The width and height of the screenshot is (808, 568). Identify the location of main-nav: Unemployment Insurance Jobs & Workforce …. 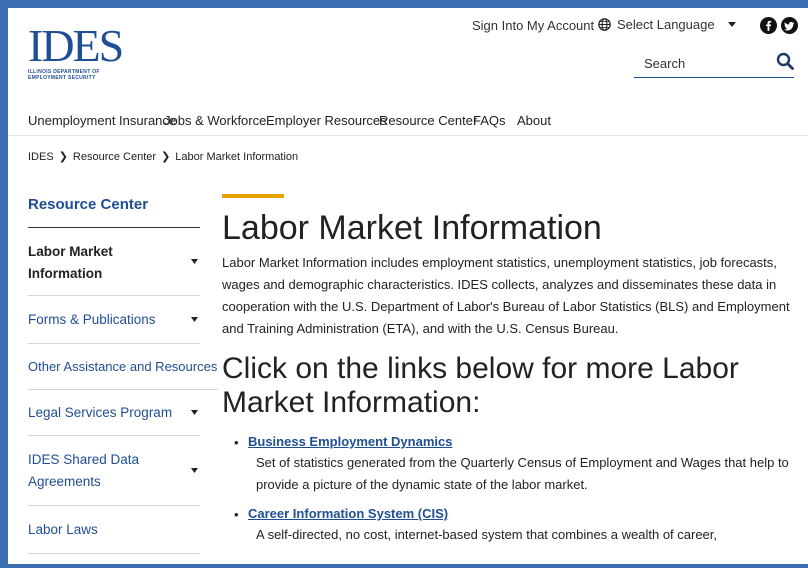
(408, 121).